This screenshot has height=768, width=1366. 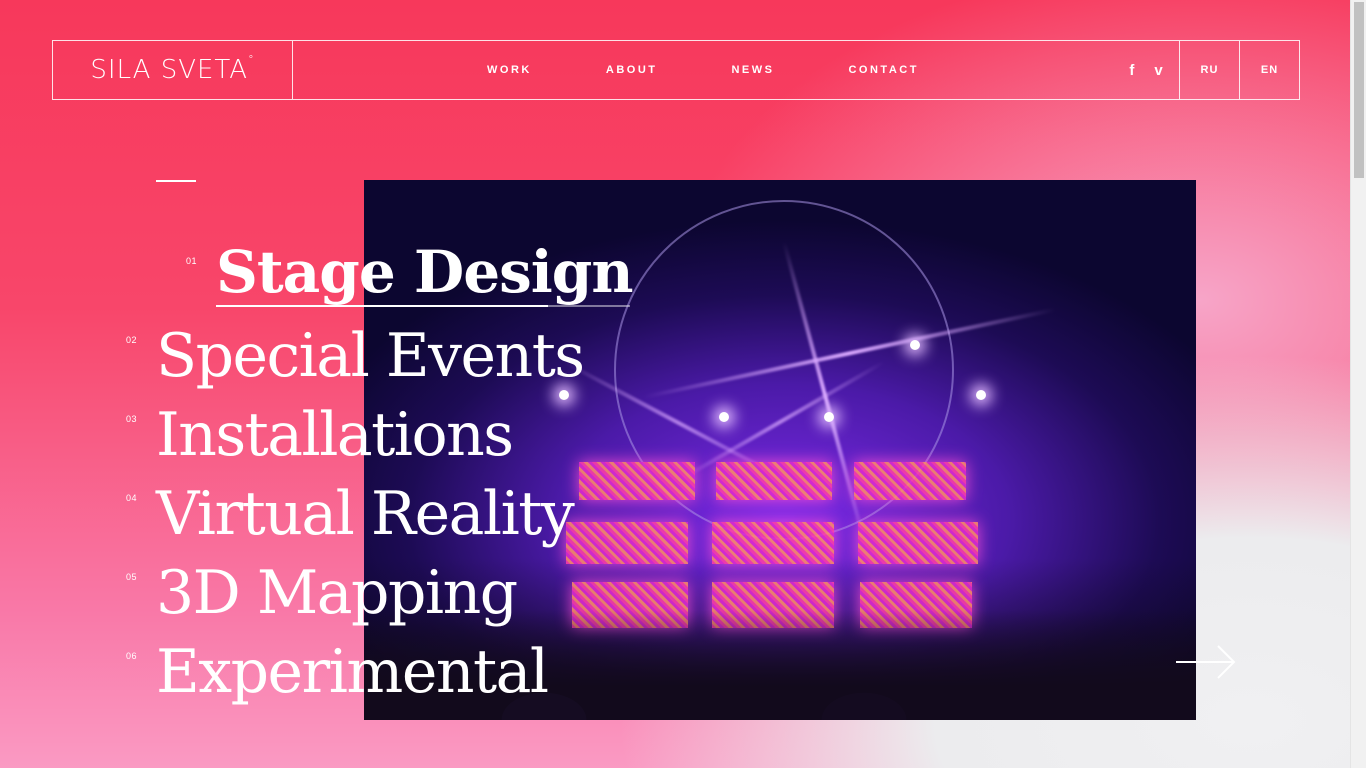 What do you see at coordinates (1209, 70) in the screenshot?
I see `lang-ru-button: RU` at bounding box center [1209, 70].